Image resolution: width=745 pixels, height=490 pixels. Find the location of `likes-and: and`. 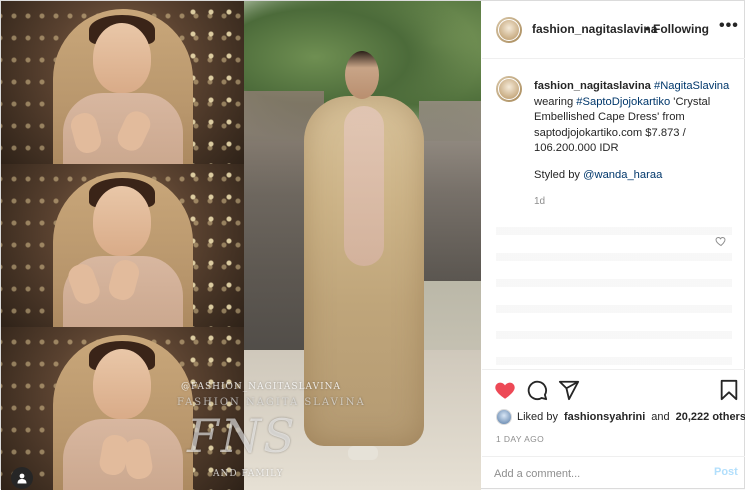

likes-and: and is located at coordinates (660, 417).